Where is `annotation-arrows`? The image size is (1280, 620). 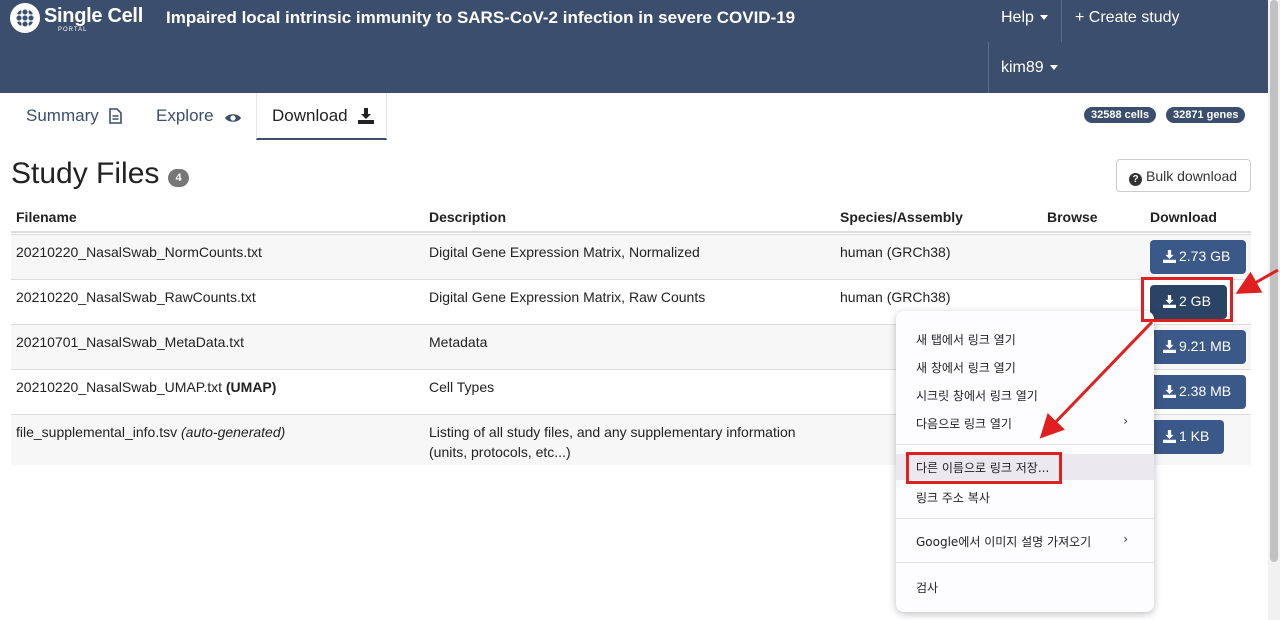 annotation-arrows is located at coordinates (1159, 353).